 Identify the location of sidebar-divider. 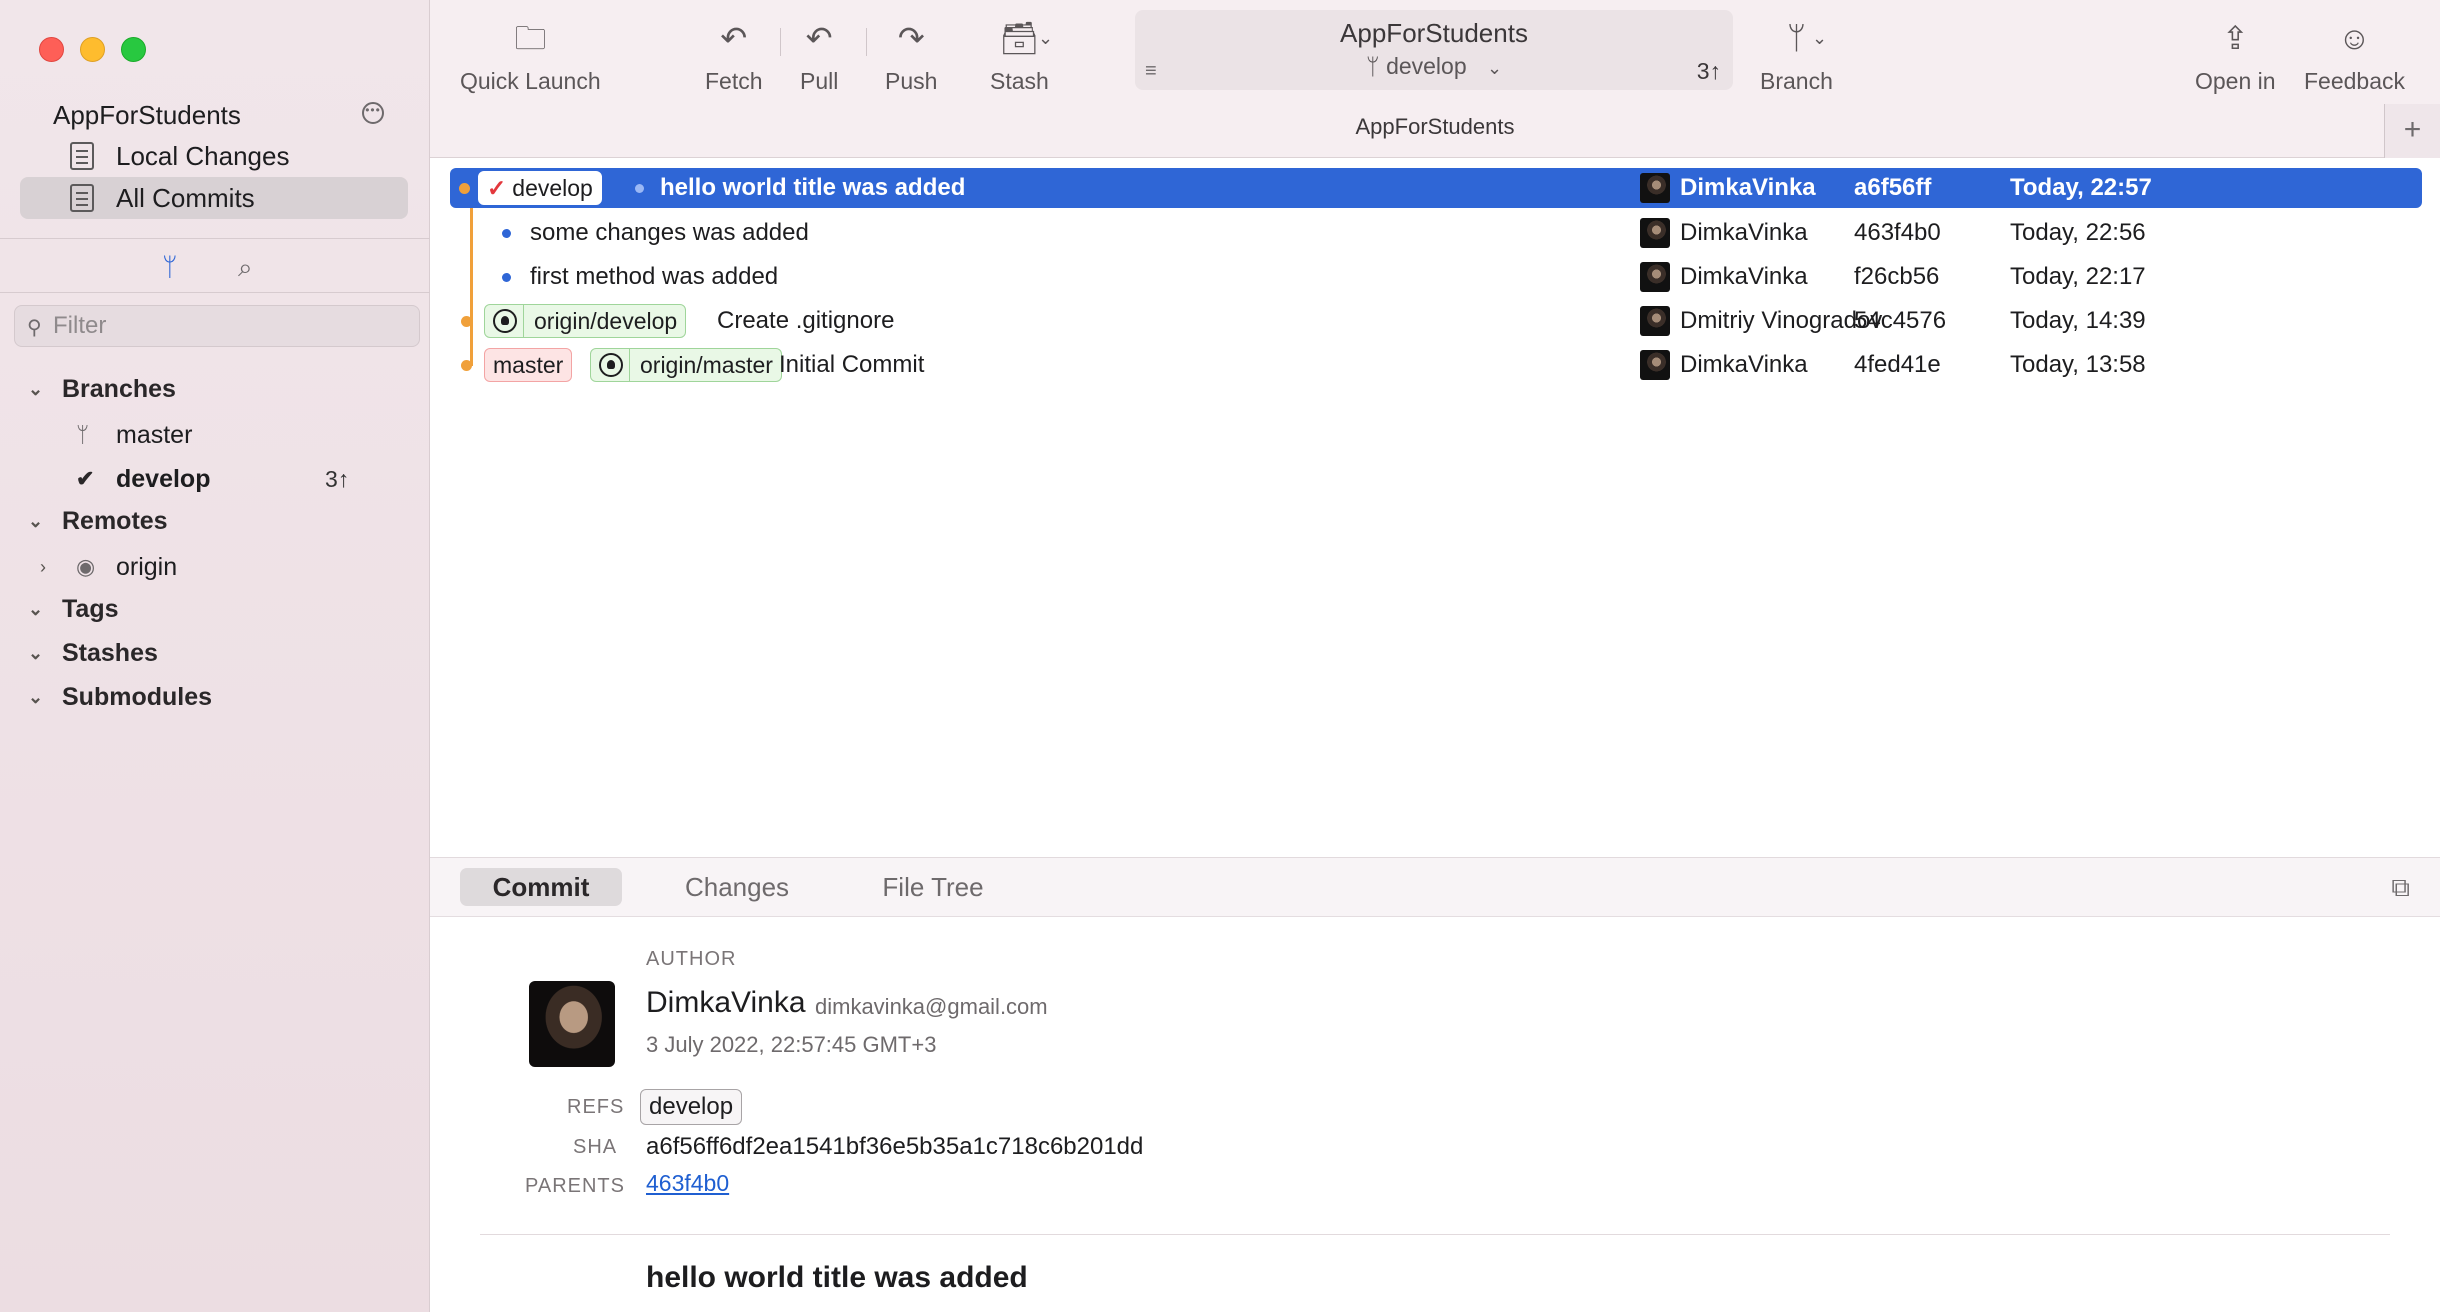
(215, 292).